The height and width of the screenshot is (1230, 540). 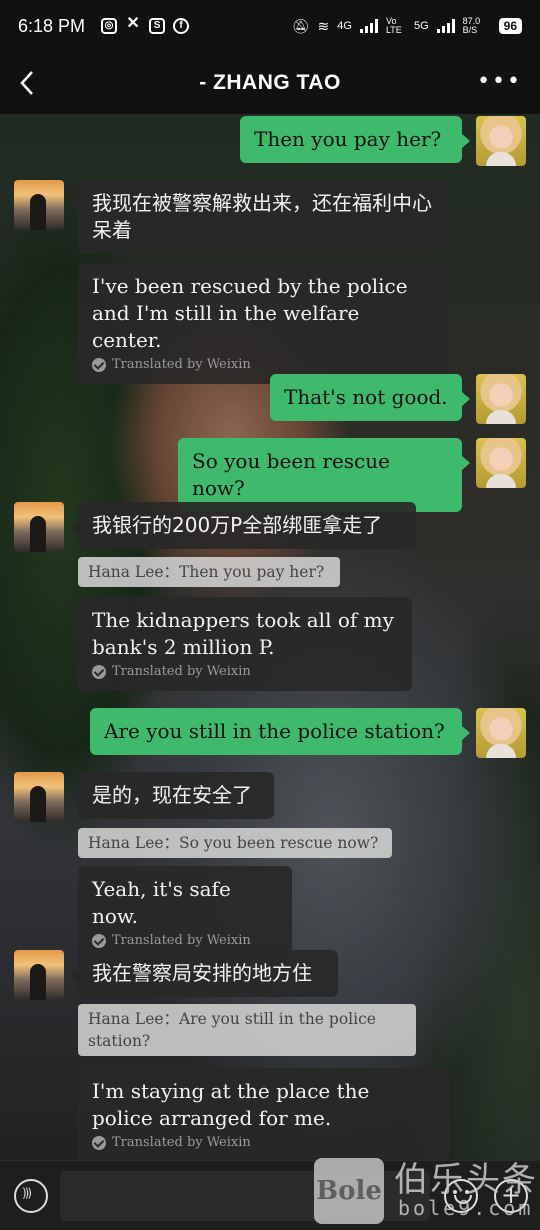 I want to click on voice-input-button, so click(x=31, y=1196).